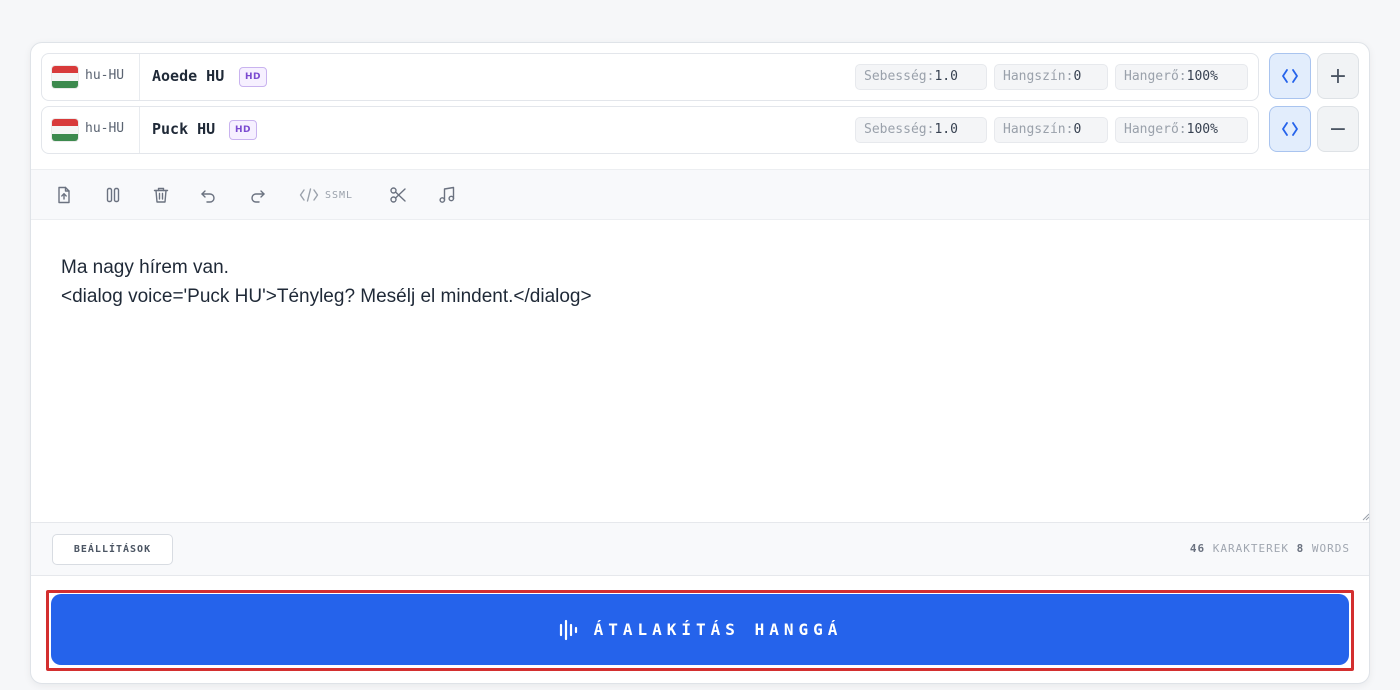  What do you see at coordinates (568, 629) in the screenshot?
I see `audio-wave-icon` at bounding box center [568, 629].